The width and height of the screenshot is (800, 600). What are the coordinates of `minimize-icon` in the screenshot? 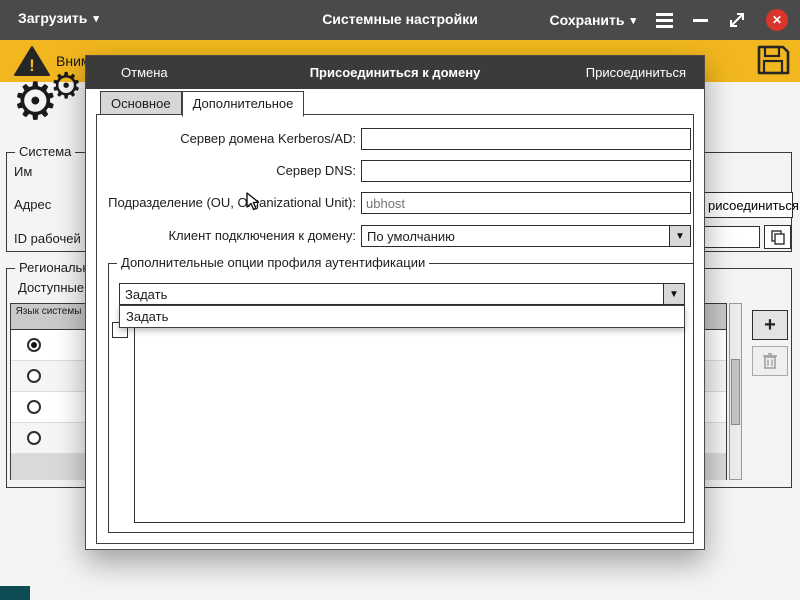 It's located at (700, 20).